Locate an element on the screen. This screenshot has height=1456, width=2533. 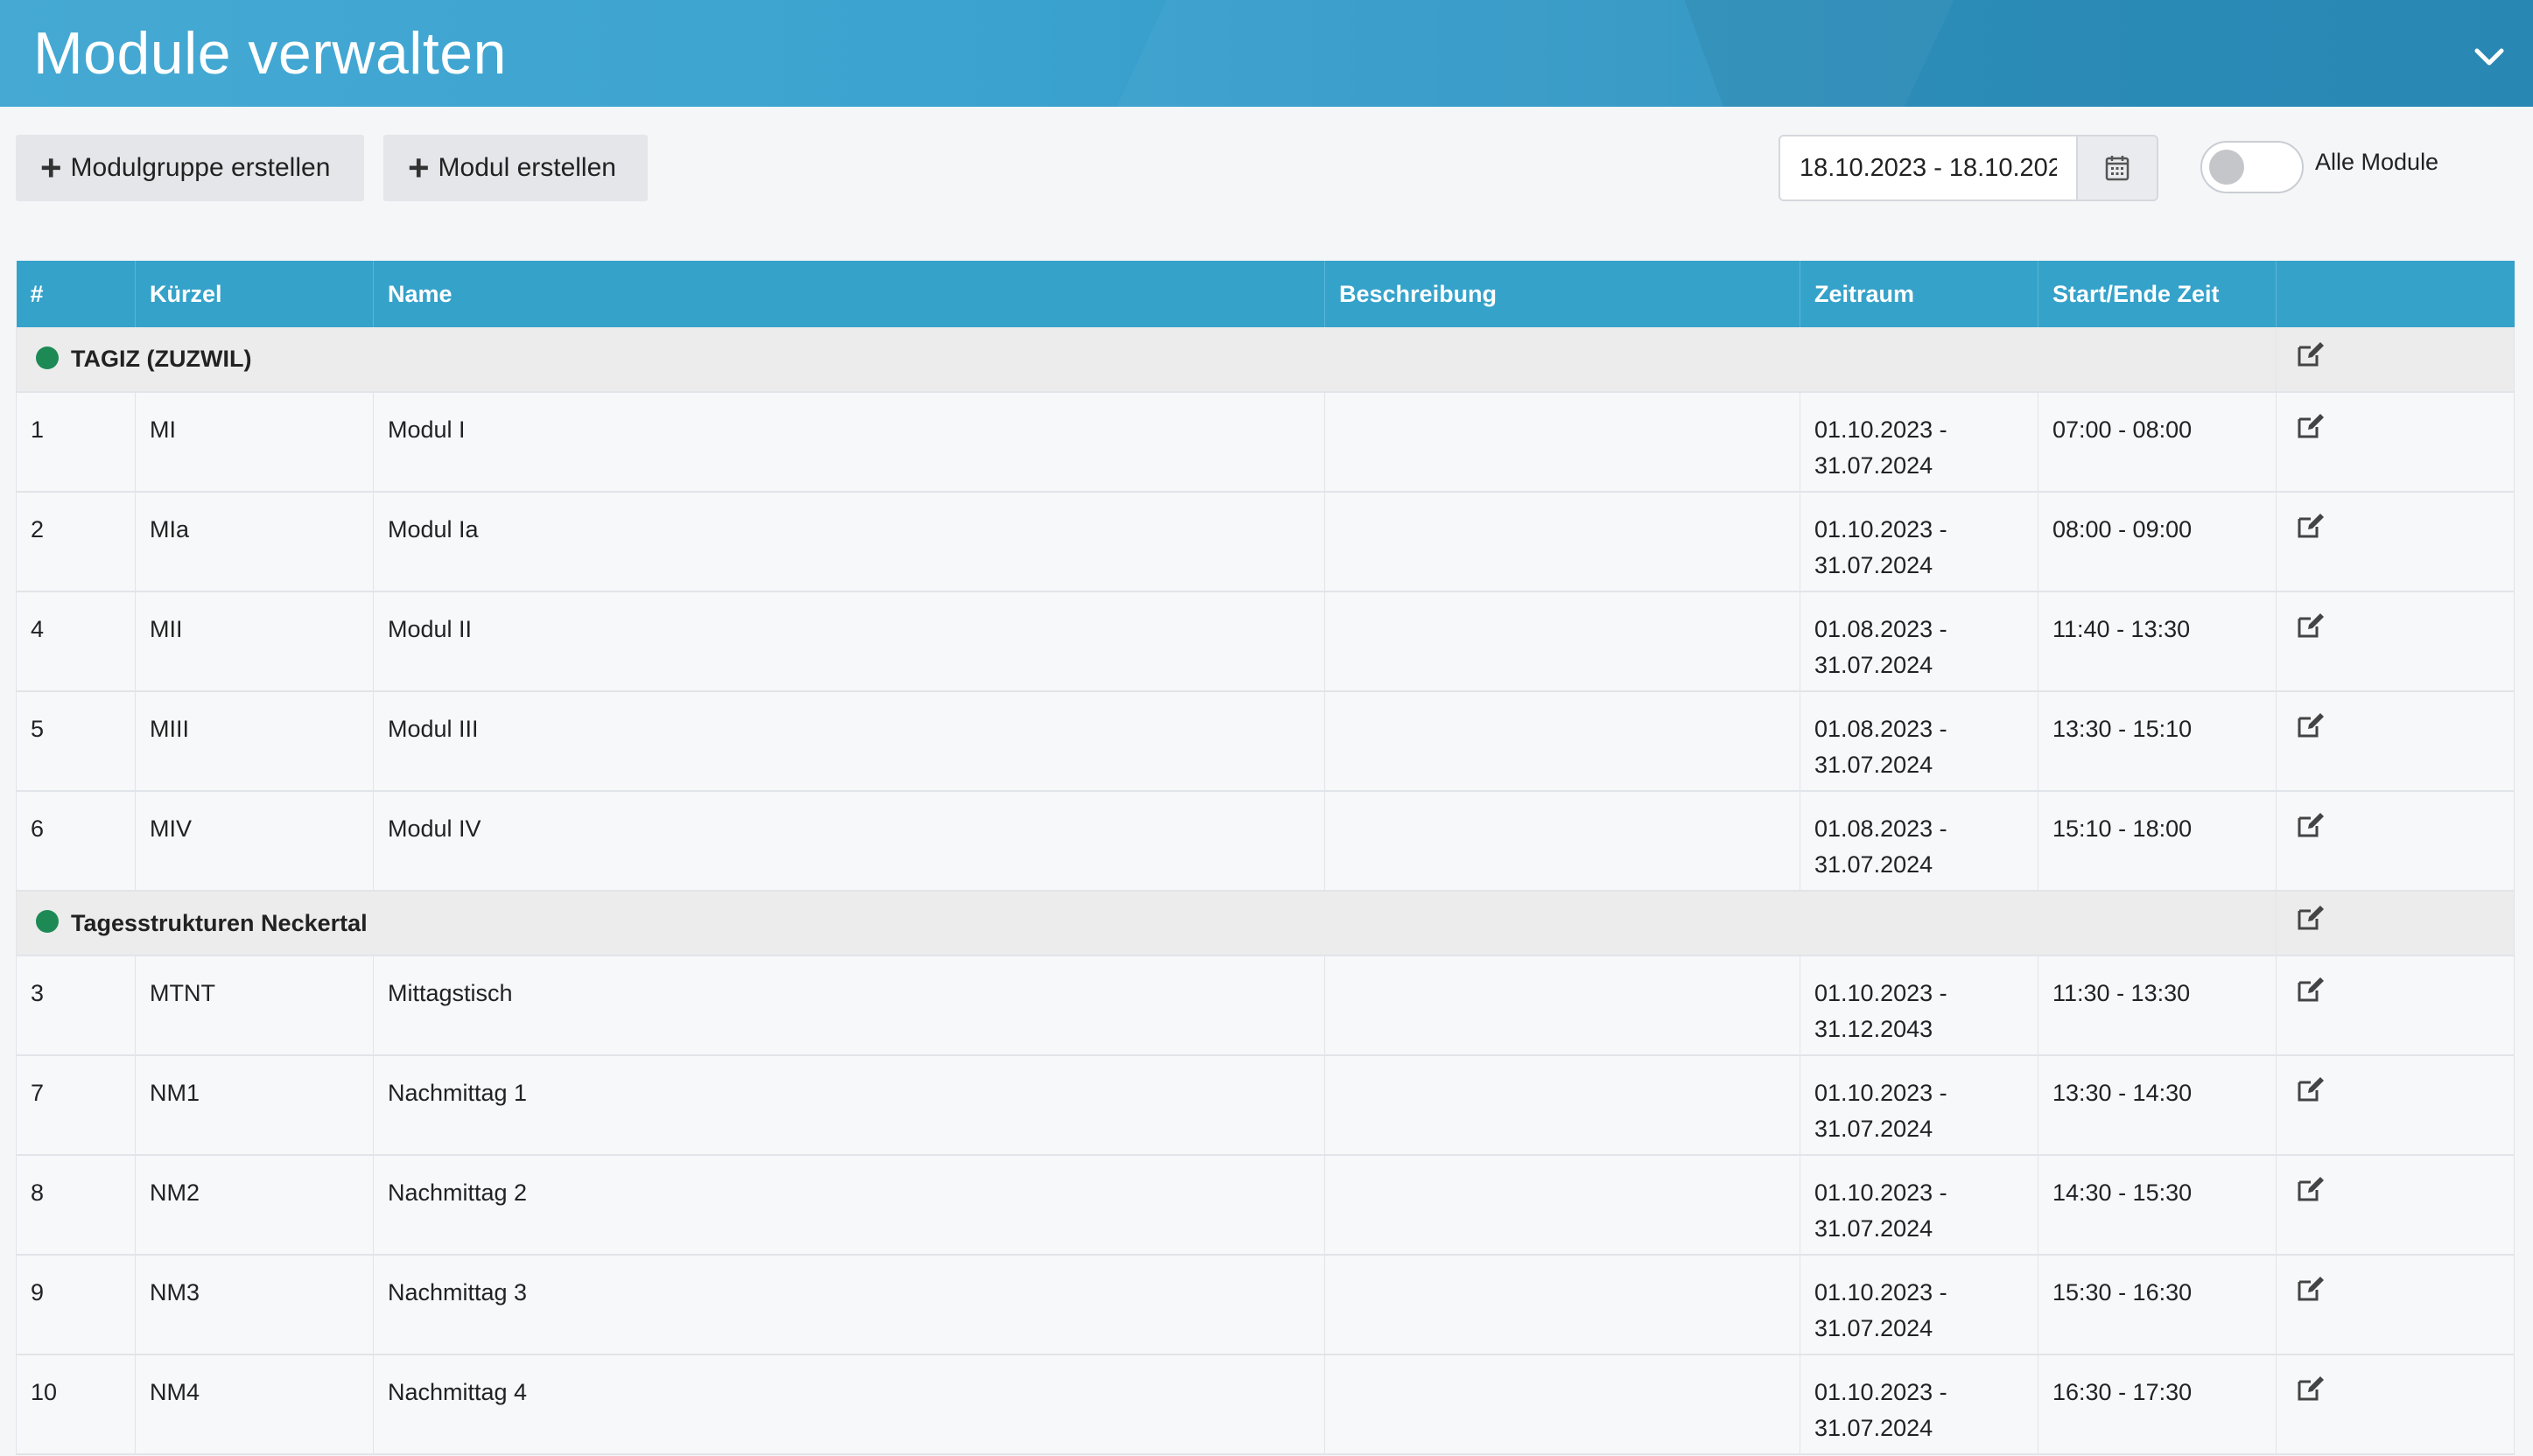
cell-time: 14:30 - 15:30 is located at coordinates (2157, 1205).